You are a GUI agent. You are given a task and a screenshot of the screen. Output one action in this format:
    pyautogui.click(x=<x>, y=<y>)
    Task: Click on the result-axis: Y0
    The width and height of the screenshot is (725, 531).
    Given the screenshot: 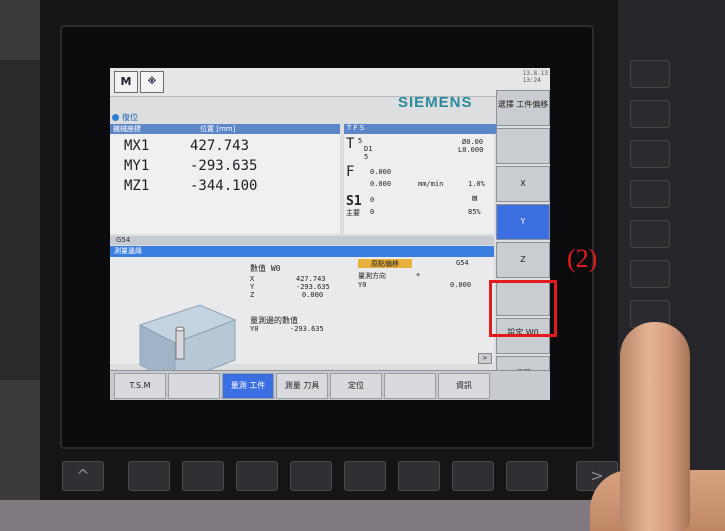 What is the action you would take?
    pyautogui.click(x=254, y=329)
    